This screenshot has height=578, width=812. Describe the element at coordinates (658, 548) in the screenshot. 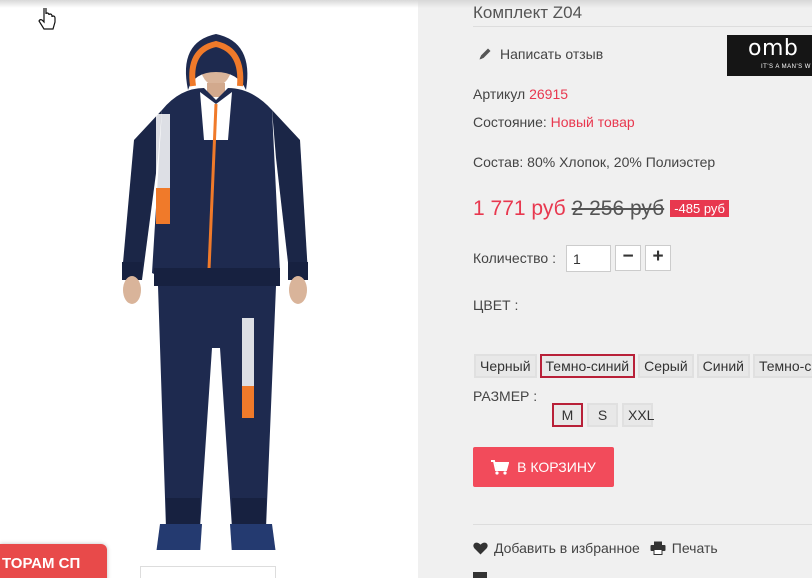

I see `printer-icon` at that location.